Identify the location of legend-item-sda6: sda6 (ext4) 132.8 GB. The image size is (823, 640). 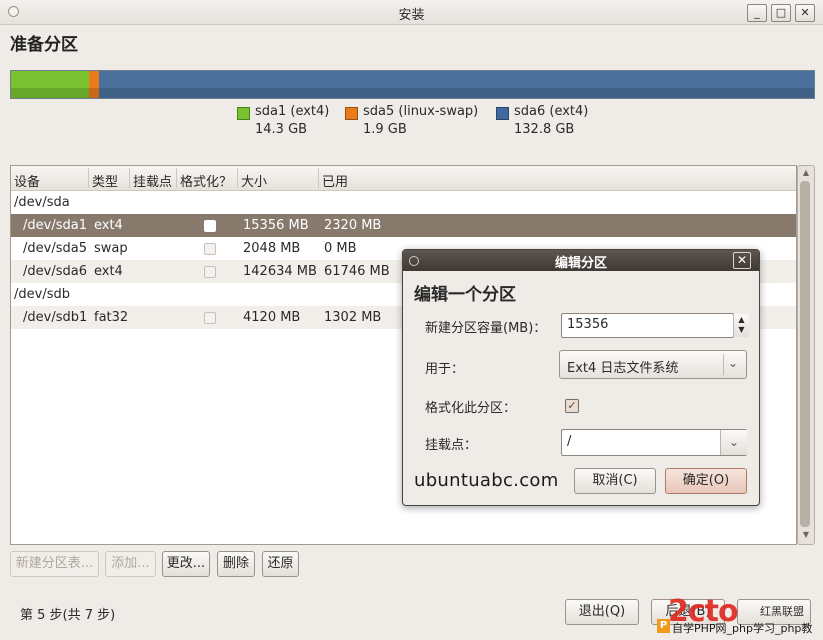
(546, 121).